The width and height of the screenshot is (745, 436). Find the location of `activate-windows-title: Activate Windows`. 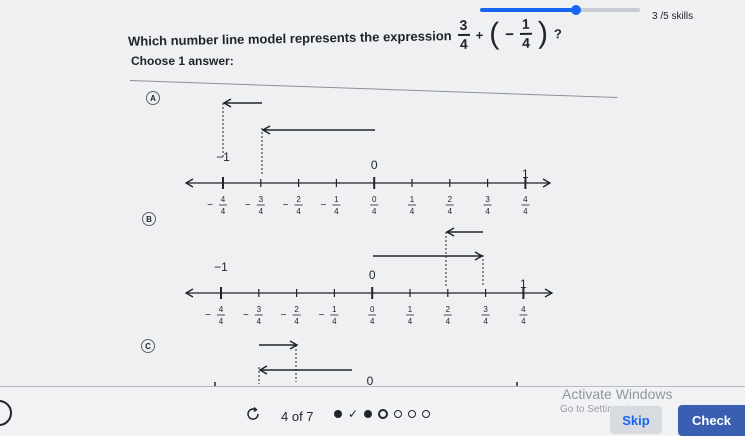

activate-windows-title: Activate Windows is located at coordinates (617, 394).